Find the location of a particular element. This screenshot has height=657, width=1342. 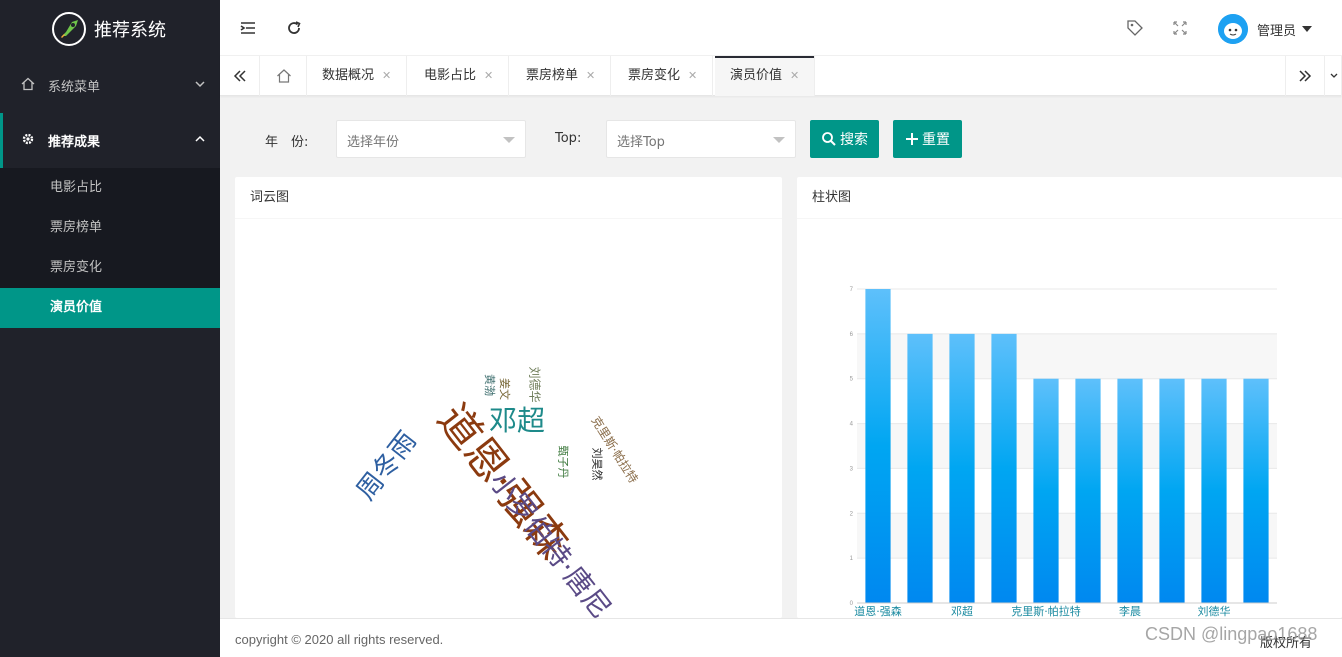

tab-label: 电影占比 is located at coordinates (450, 75).